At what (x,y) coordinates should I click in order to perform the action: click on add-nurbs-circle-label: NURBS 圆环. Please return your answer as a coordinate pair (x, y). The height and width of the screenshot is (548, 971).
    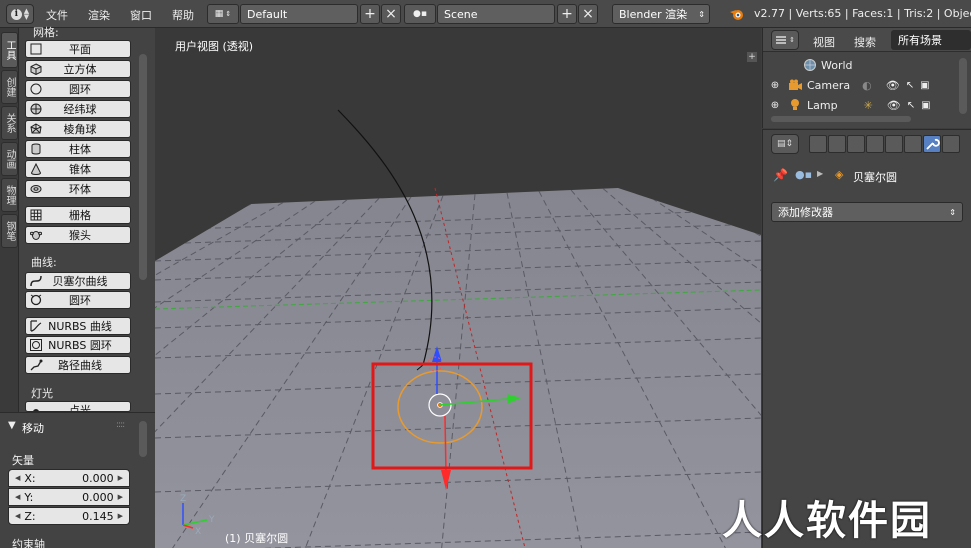
    Looking at the image, I should click on (80, 345).